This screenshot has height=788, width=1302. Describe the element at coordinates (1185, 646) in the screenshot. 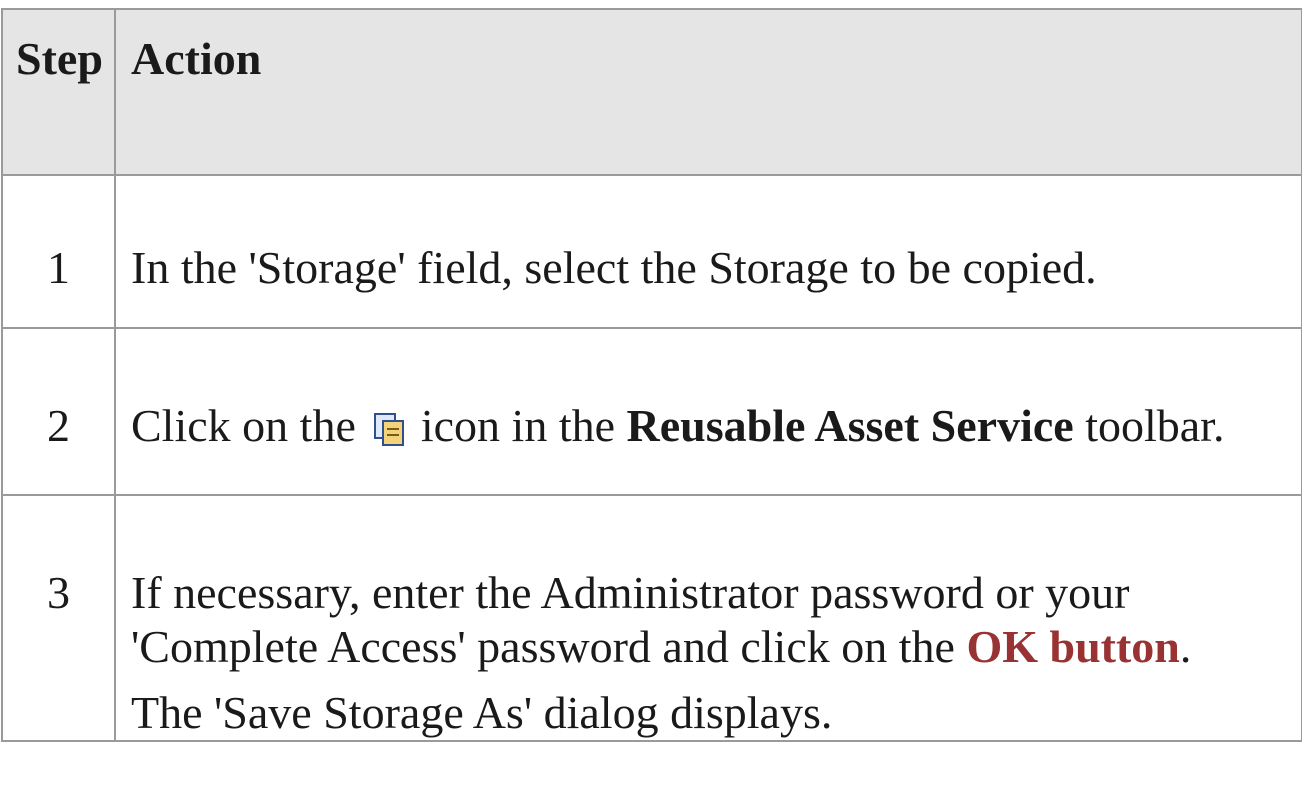

I see `action-text-suffix: .` at that location.